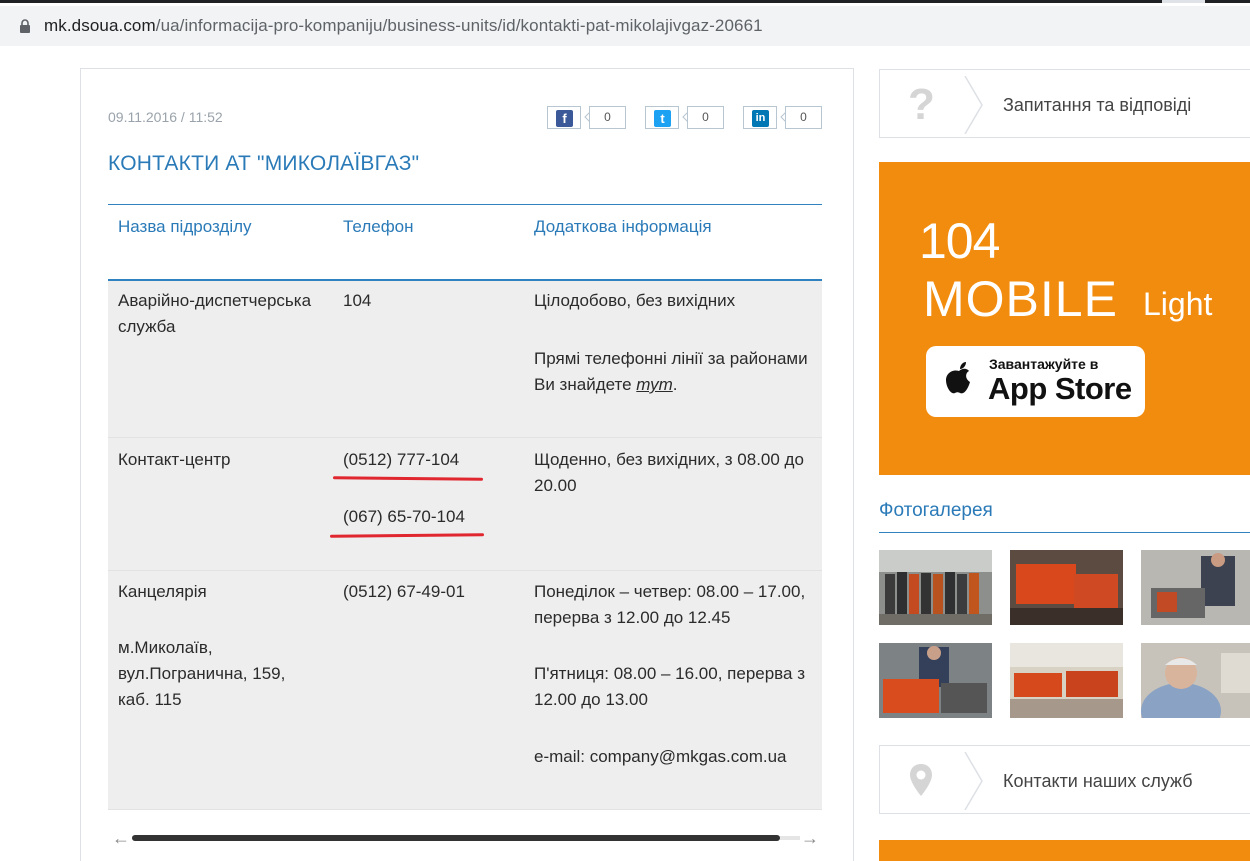 This screenshot has width=1250, height=861. What do you see at coordinates (404, 591) in the screenshot?
I see `phone-number: (0512) 67-49-01` at bounding box center [404, 591].